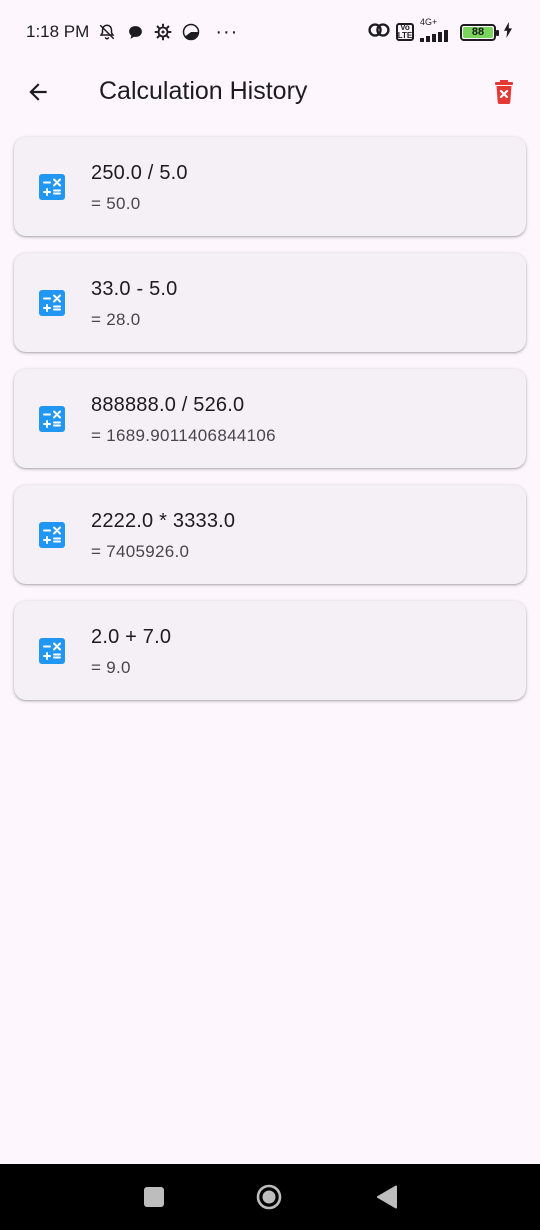 Image resolution: width=540 pixels, height=1230 pixels. I want to click on entry-text: 33.0 - 5.0 = 28.0, so click(134, 303).